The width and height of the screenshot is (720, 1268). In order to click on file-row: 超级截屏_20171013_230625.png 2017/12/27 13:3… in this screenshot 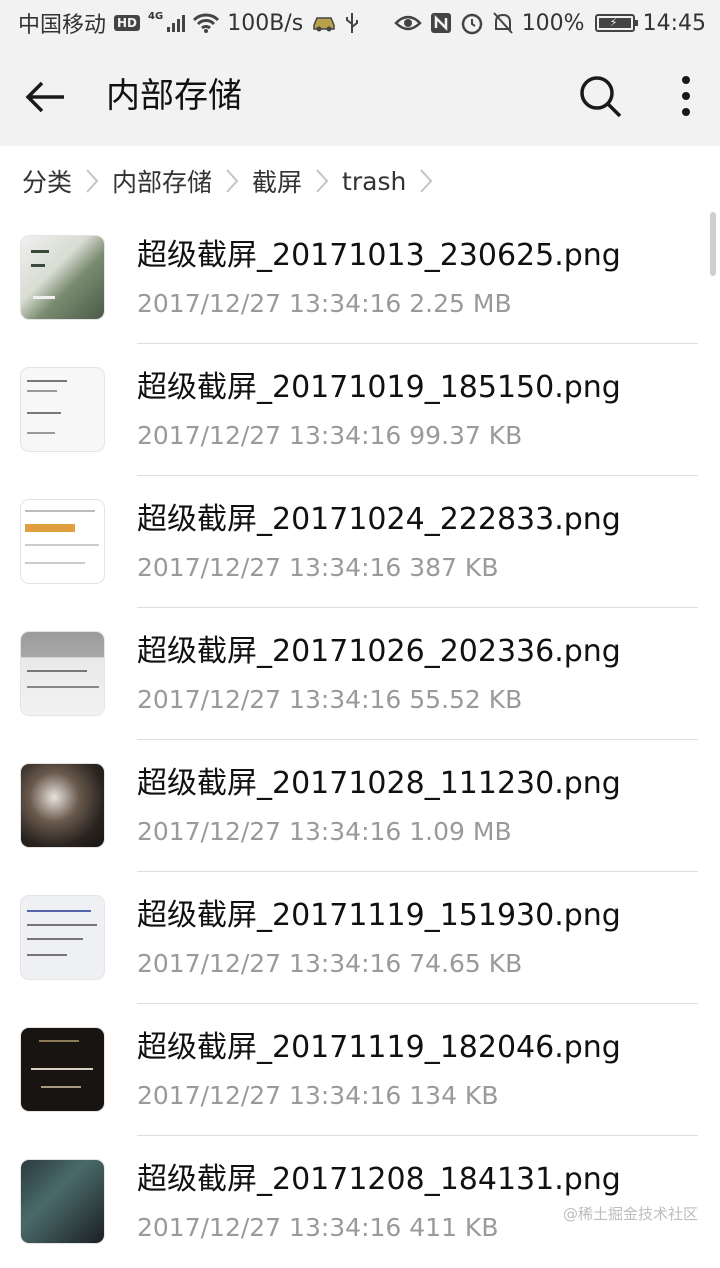, I will do `click(360, 278)`.